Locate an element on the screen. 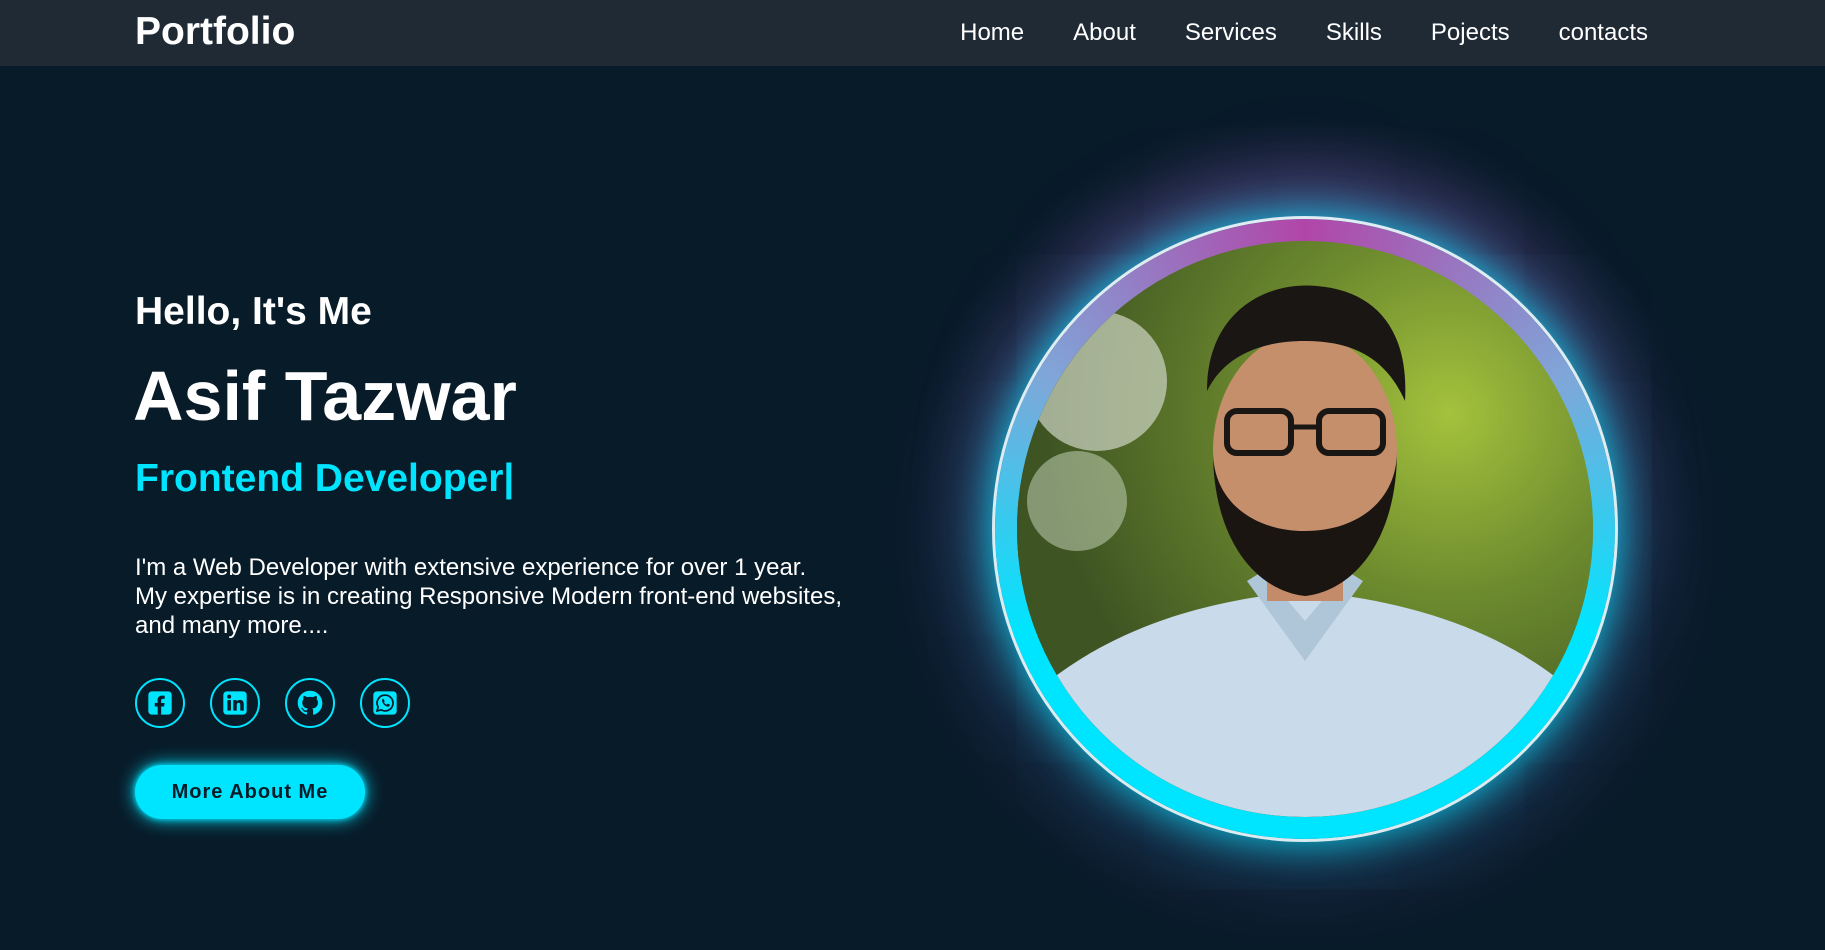 Image resolution: width=1825 pixels, height=950 pixels. greeting: Hello, It's Me is located at coordinates (253, 311).